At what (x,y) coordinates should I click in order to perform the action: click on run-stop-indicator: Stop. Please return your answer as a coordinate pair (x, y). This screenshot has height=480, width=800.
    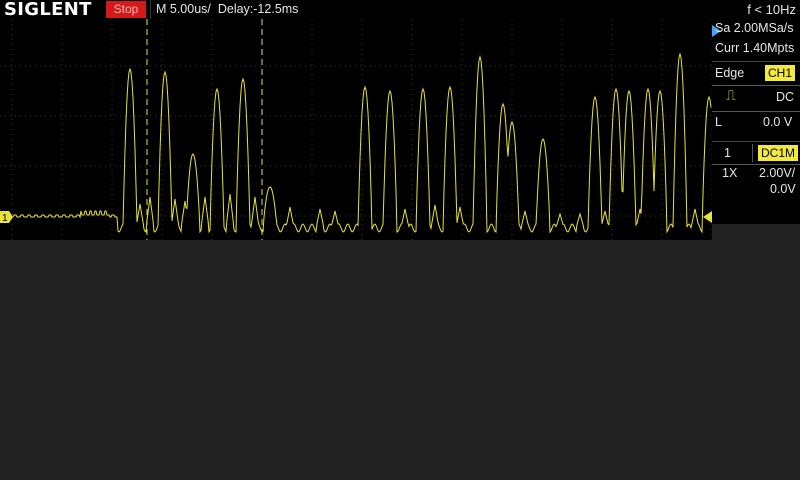
    Looking at the image, I should click on (126, 9).